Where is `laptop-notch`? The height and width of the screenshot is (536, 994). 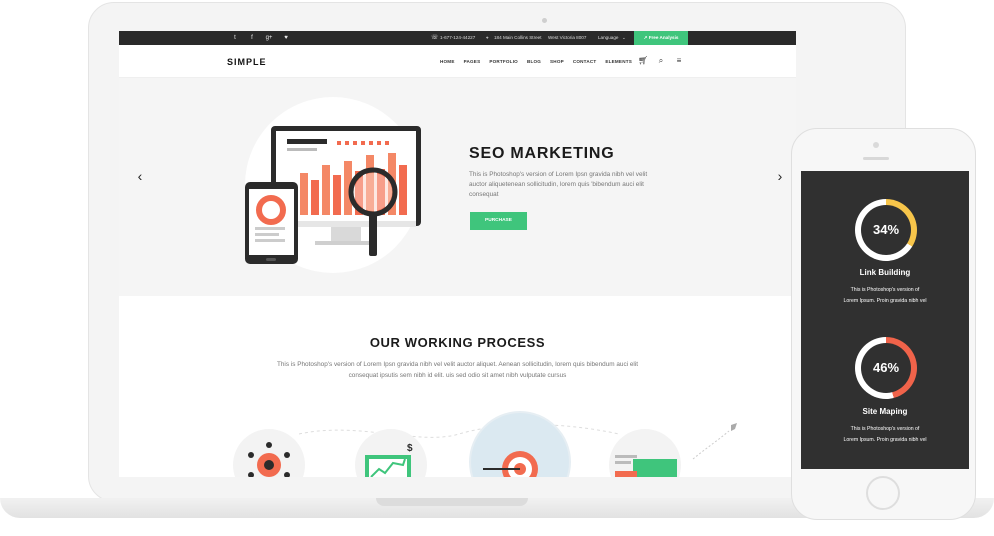
laptop-notch is located at coordinates (452, 502).